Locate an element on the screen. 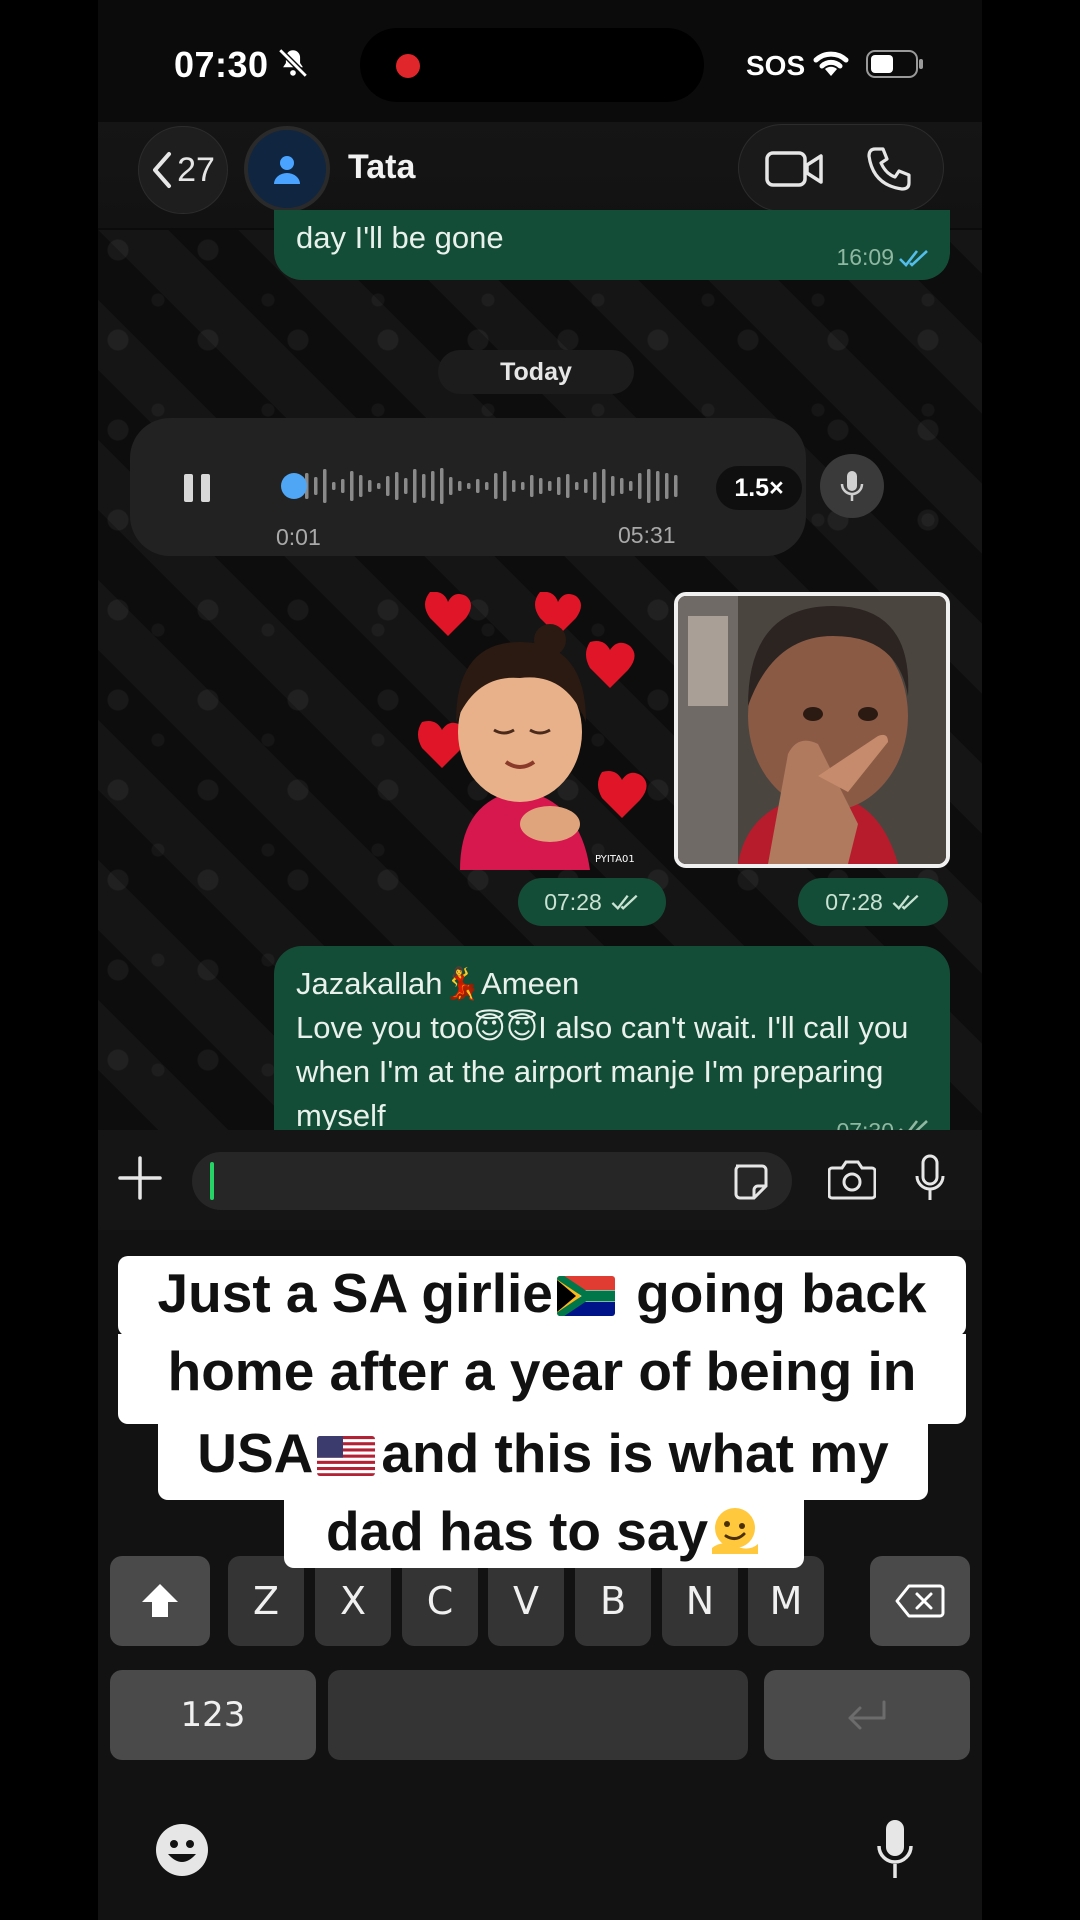 The width and height of the screenshot is (1080, 1920). back-button: 27 is located at coordinates (183, 170).